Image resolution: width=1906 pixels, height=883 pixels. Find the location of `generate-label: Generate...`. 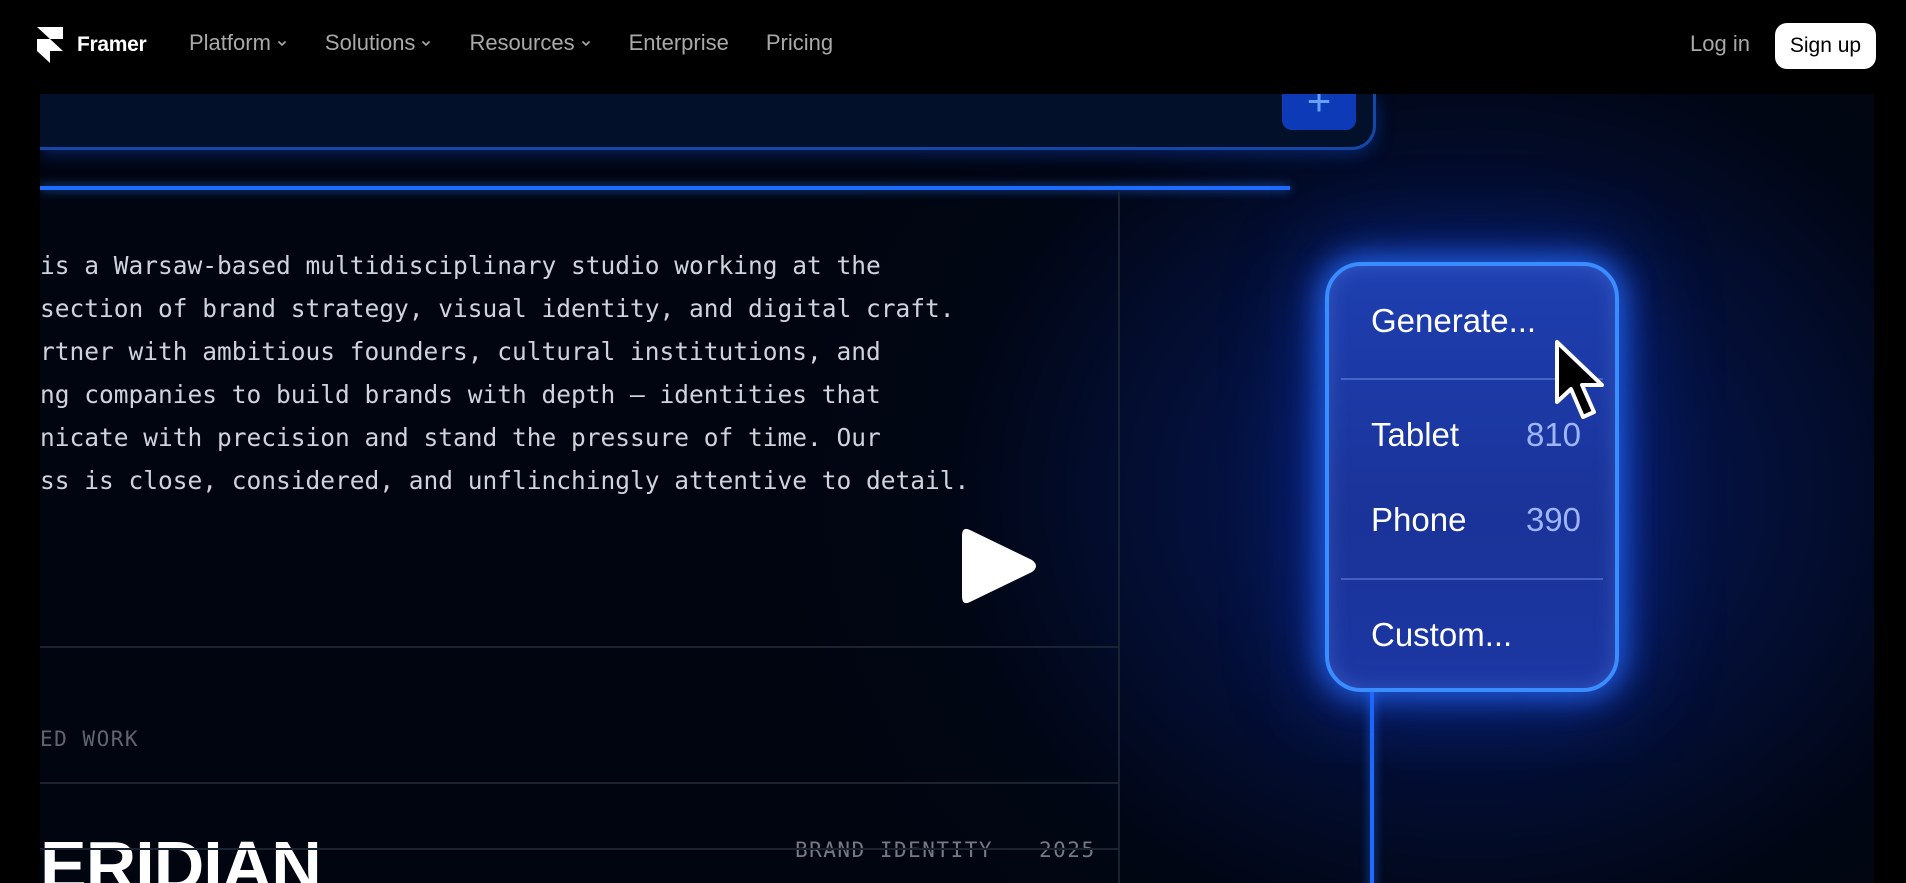

generate-label: Generate... is located at coordinates (1454, 320).